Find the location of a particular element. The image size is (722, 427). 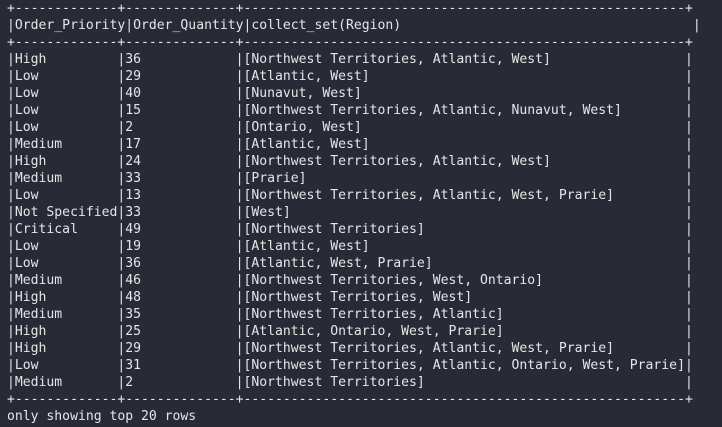

table-row: |Medium |2 |[Northwest Territories] | is located at coordinates (350, 382).